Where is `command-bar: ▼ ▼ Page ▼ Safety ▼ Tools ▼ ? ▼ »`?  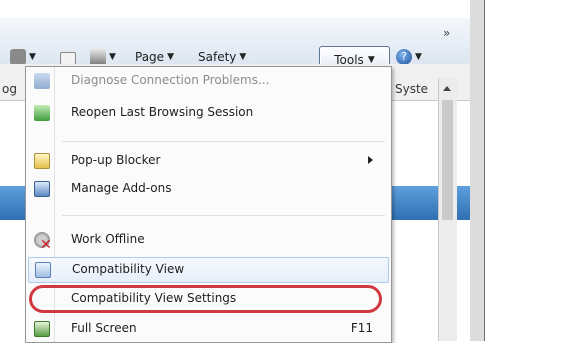
command-bar: ▼ ▼ Page ▼ Safety ▼ Tools ▼ ? ▼ » is located at coordinates (235, 46).